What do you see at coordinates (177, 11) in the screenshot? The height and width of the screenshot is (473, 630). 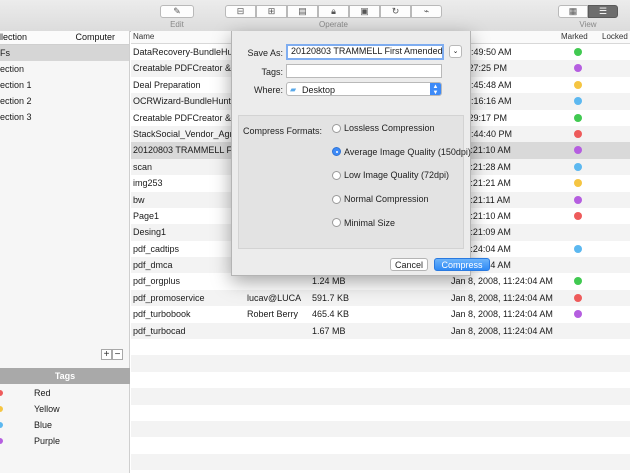 I see `edit-button: ✎` at bounding box center [177, 11].